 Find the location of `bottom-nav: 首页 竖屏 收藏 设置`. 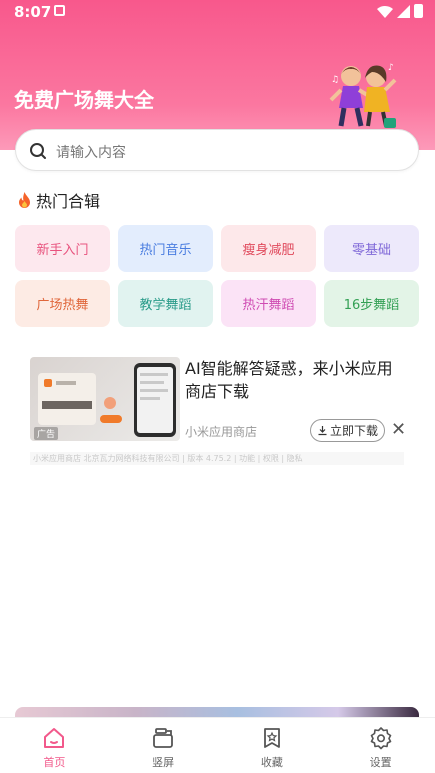

bottom-nav: 首页 竖屏 收藏 设置 is located at coordinates (217, 745).